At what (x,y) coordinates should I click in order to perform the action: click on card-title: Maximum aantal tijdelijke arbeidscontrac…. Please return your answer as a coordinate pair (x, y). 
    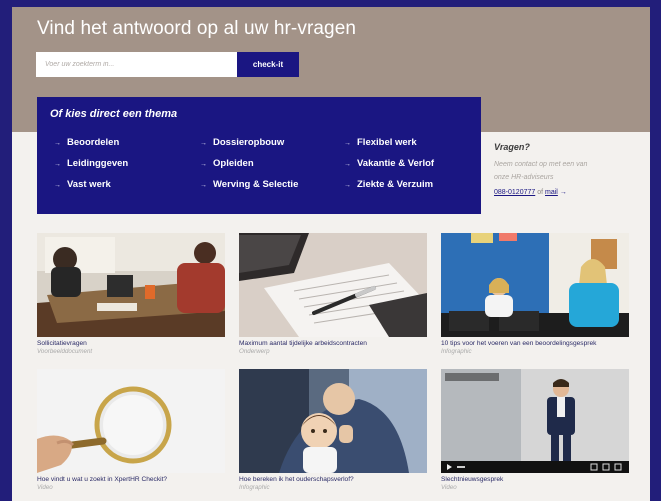
    Looking at the image, I should click on (333, 343).